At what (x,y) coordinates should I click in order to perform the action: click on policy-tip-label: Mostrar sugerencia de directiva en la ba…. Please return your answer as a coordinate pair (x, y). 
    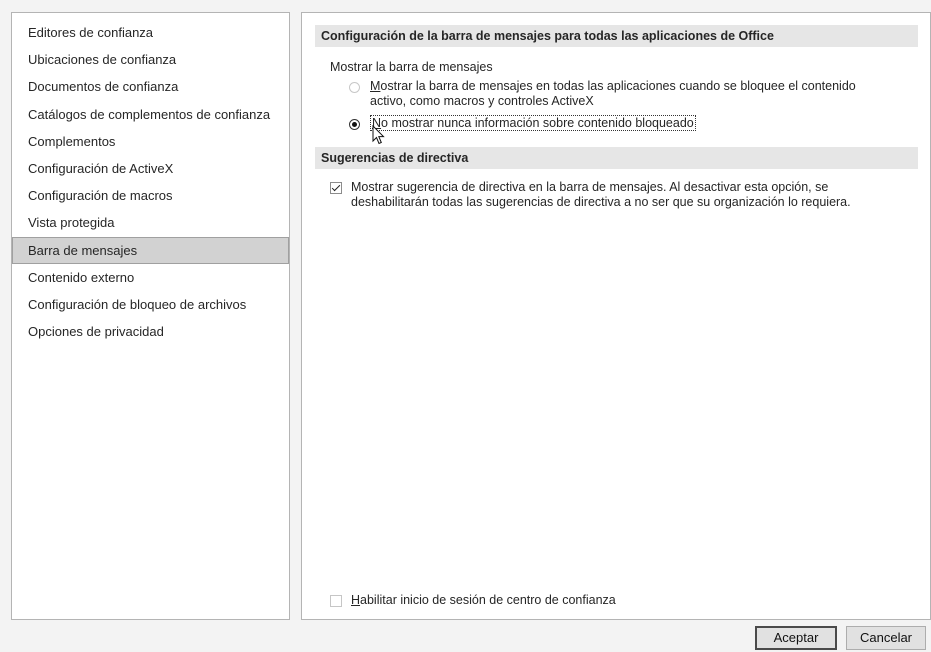
    Looking at the image, I should click on (623, 194).